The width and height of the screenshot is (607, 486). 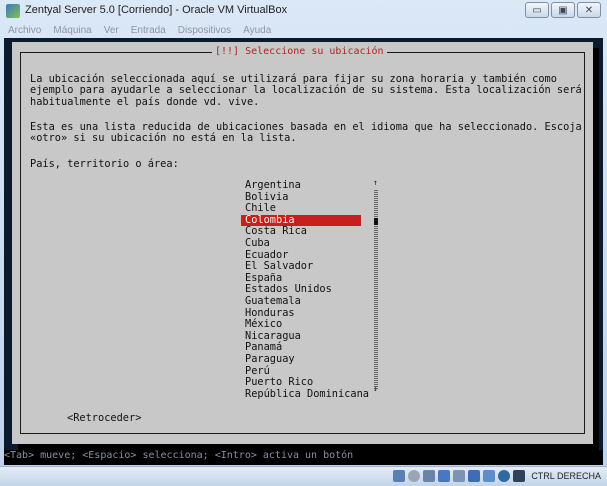 I want to click on list-item: República Dominicana, so click(x=305, y=394).